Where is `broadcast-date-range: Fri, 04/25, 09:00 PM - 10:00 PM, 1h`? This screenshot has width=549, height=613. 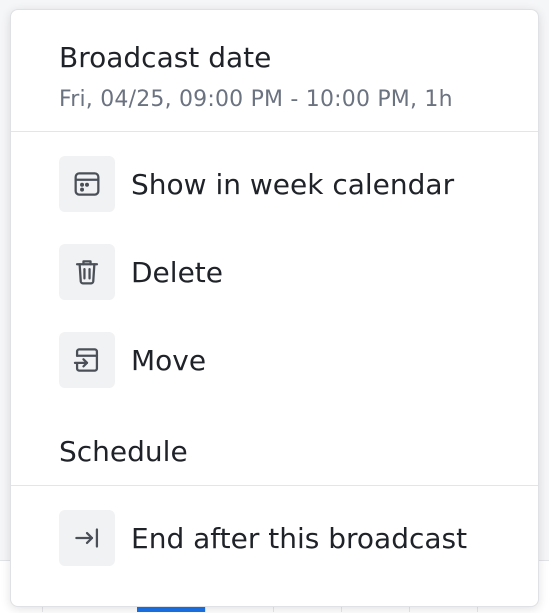 broadcast-date-range: Fri, 04/25, 09:00 PM - 10:00 PM, 1h is located at coordinates (256, 99).